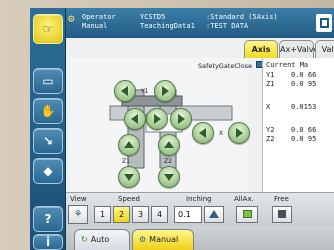 This screenshot has width=334, height=250. I want to click on jog-y1-minus-button, so click(125, 91).